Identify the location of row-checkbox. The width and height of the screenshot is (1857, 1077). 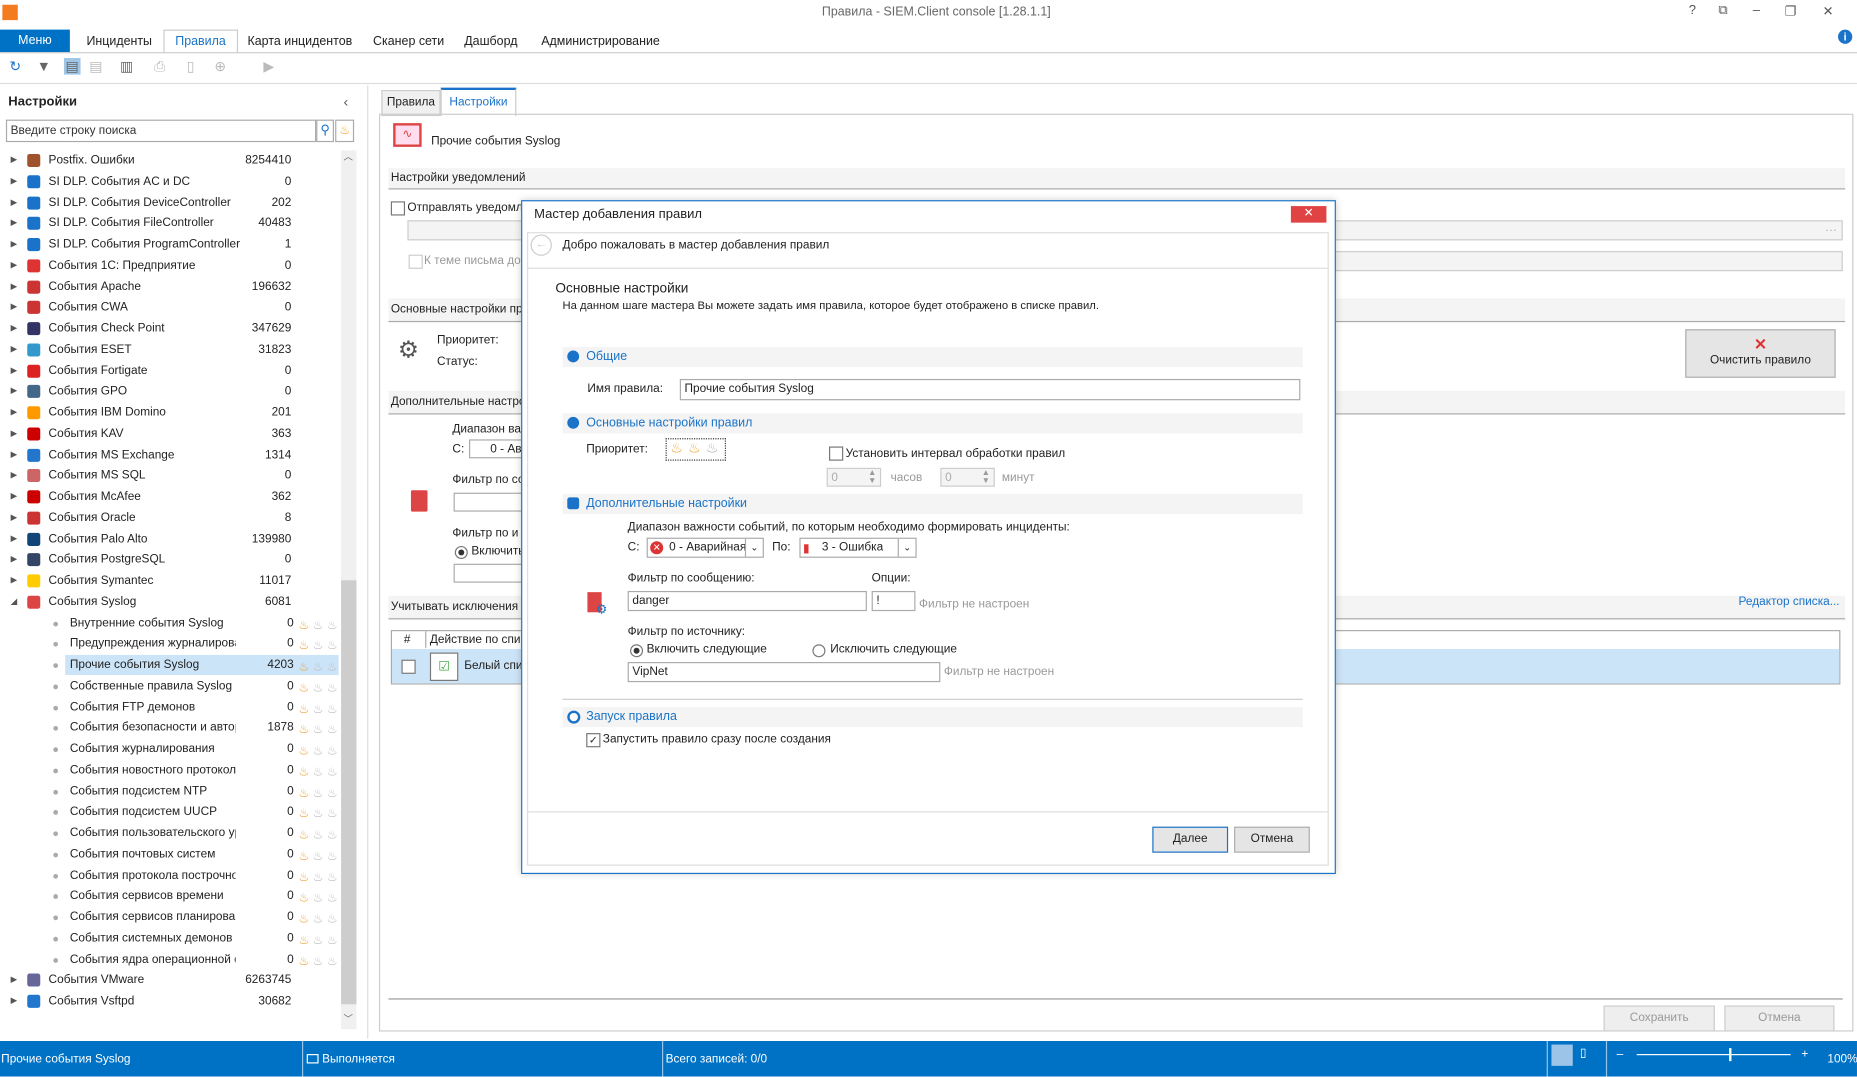
(408, 666).